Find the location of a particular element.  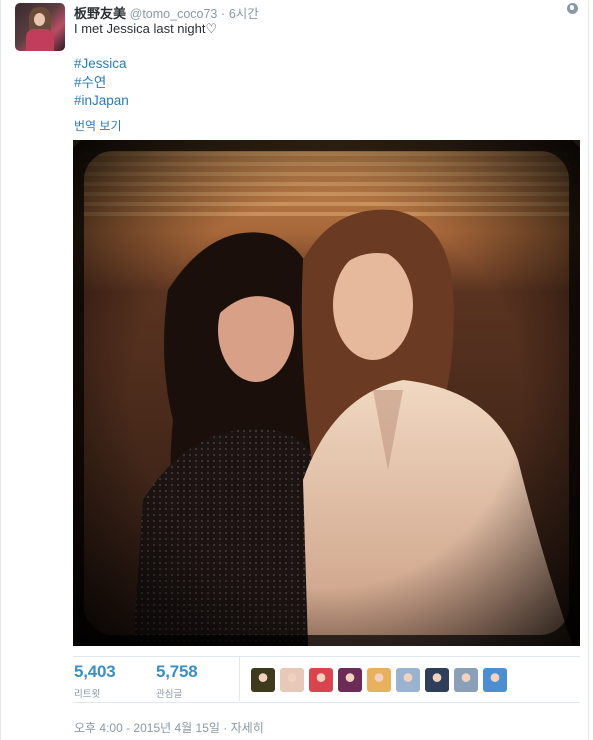

retweet-stat: 5,403 리트윗 is located at coordinates (95, 681).